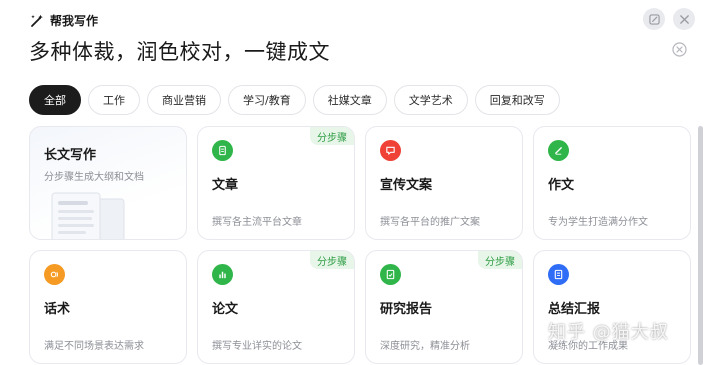  Describe the element at coordinates (114, 100) in the screenshot. I see `tab-work: 工作` at that location.